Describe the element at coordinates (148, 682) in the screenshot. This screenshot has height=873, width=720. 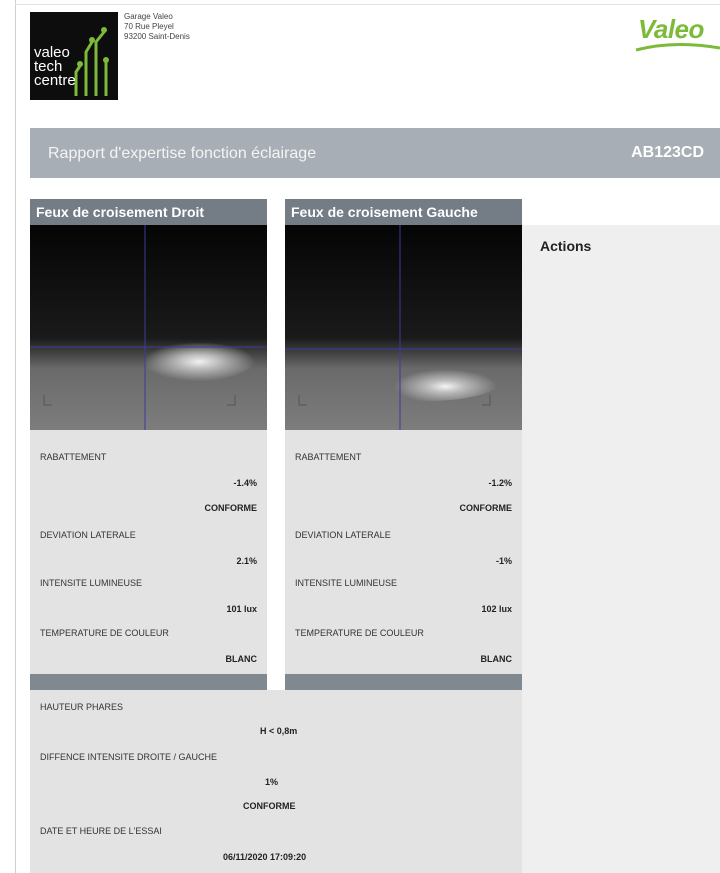
I see `panel-footer-droit` at that location.